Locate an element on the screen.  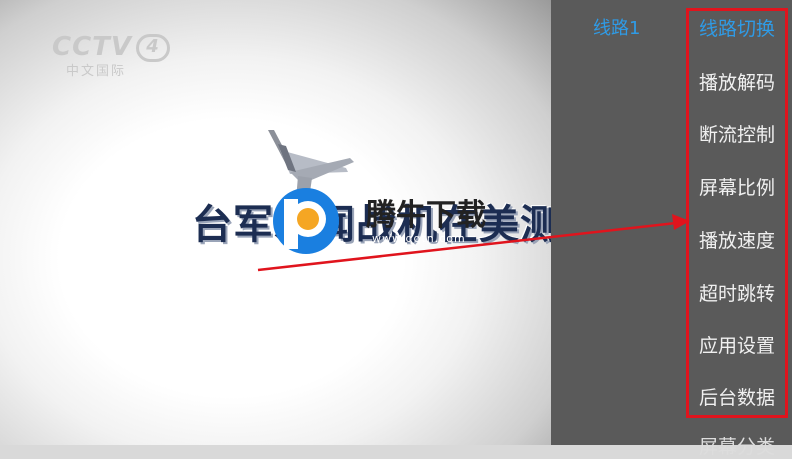
channel-subtitle: 中文国际 is located at coordinates (96, 71).